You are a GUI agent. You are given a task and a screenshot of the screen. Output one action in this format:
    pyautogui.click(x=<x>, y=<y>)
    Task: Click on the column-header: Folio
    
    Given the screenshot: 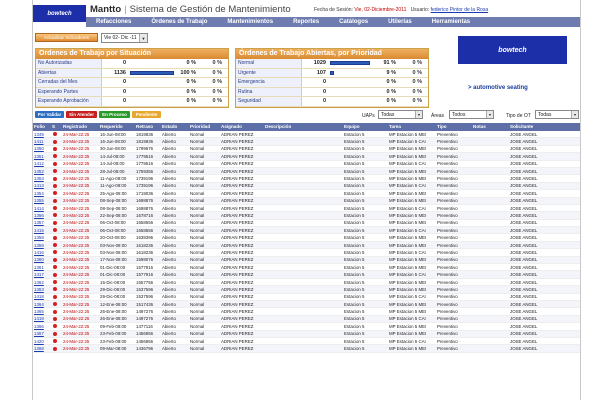 What is the action you would take?
    pyautogui.click(x=42, y=127)
    